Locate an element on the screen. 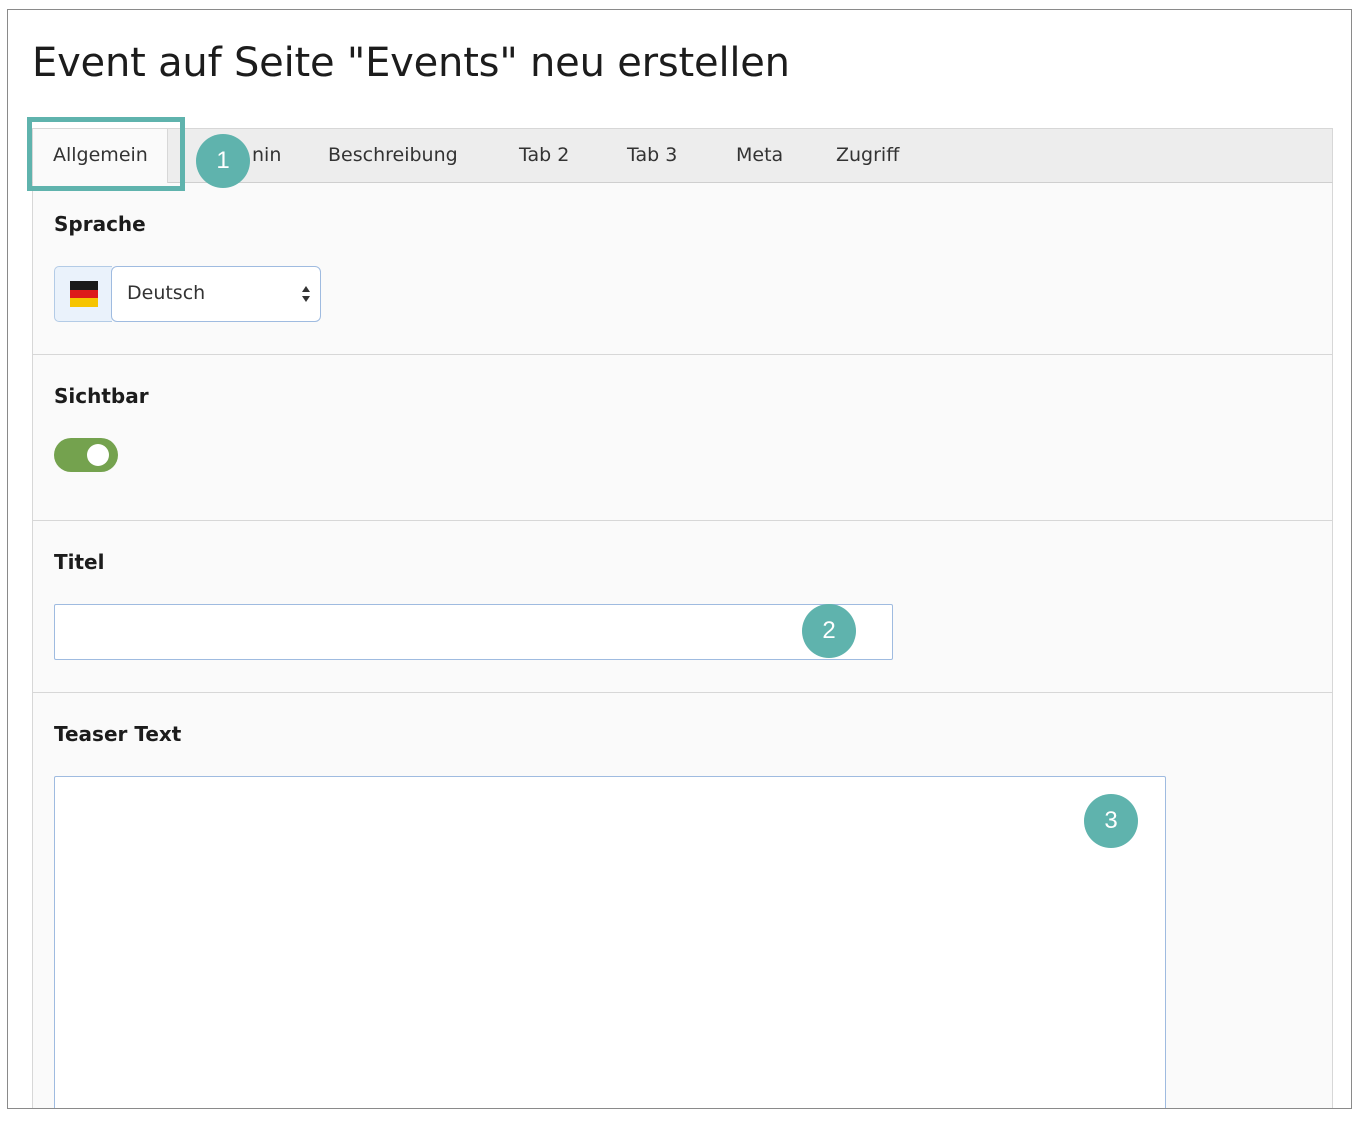  title-input is located at coordinates (473, 632).